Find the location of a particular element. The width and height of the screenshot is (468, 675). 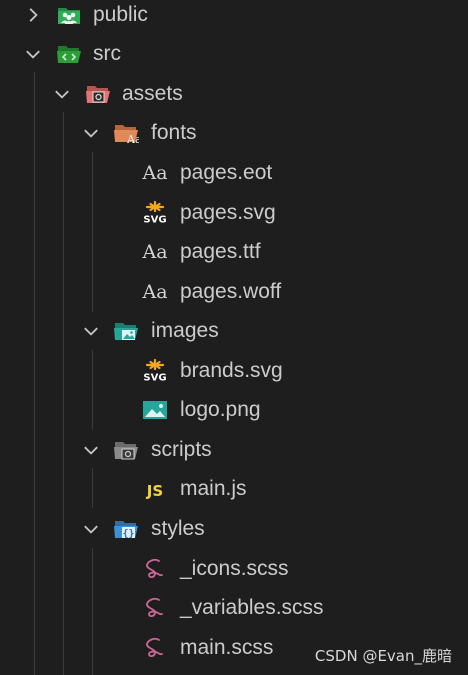

tree-item-public: public is located at coordinates (234, 17).